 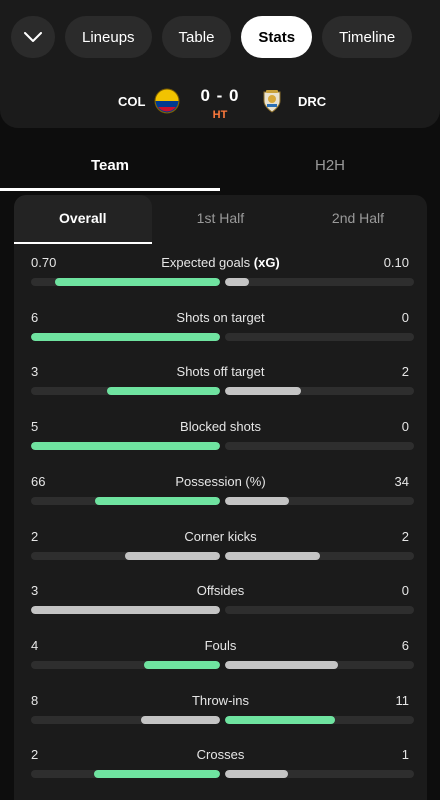 I want to click on tab-overall: Overall, so click(x=83, y=219).